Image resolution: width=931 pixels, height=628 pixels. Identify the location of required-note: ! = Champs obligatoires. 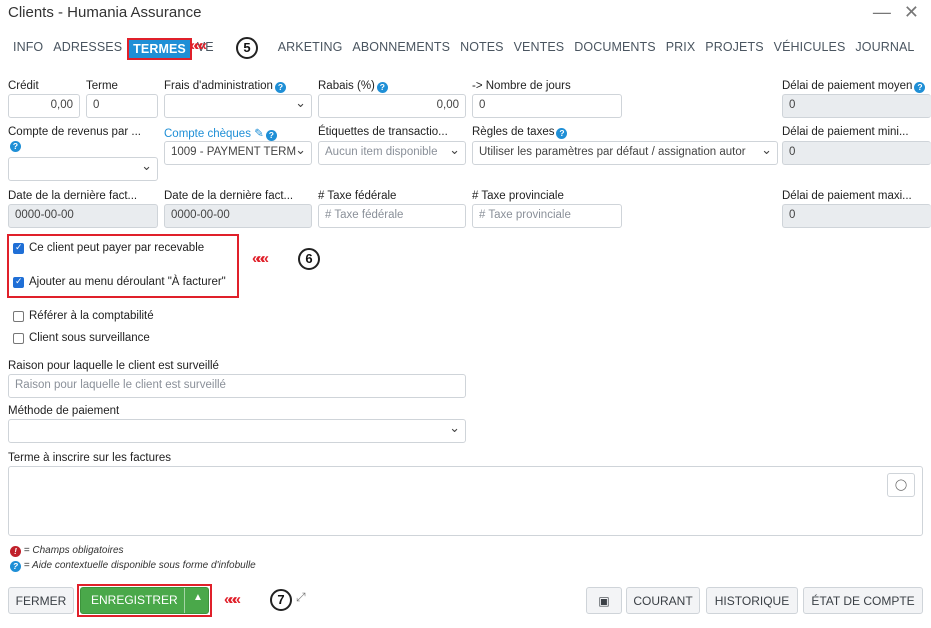
(66, 551).